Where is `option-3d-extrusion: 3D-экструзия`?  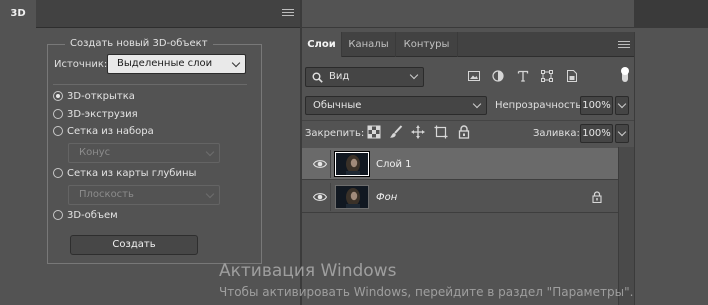 option-3d-extrusion: 3D-экструзия is located at coordinates (95, 114).